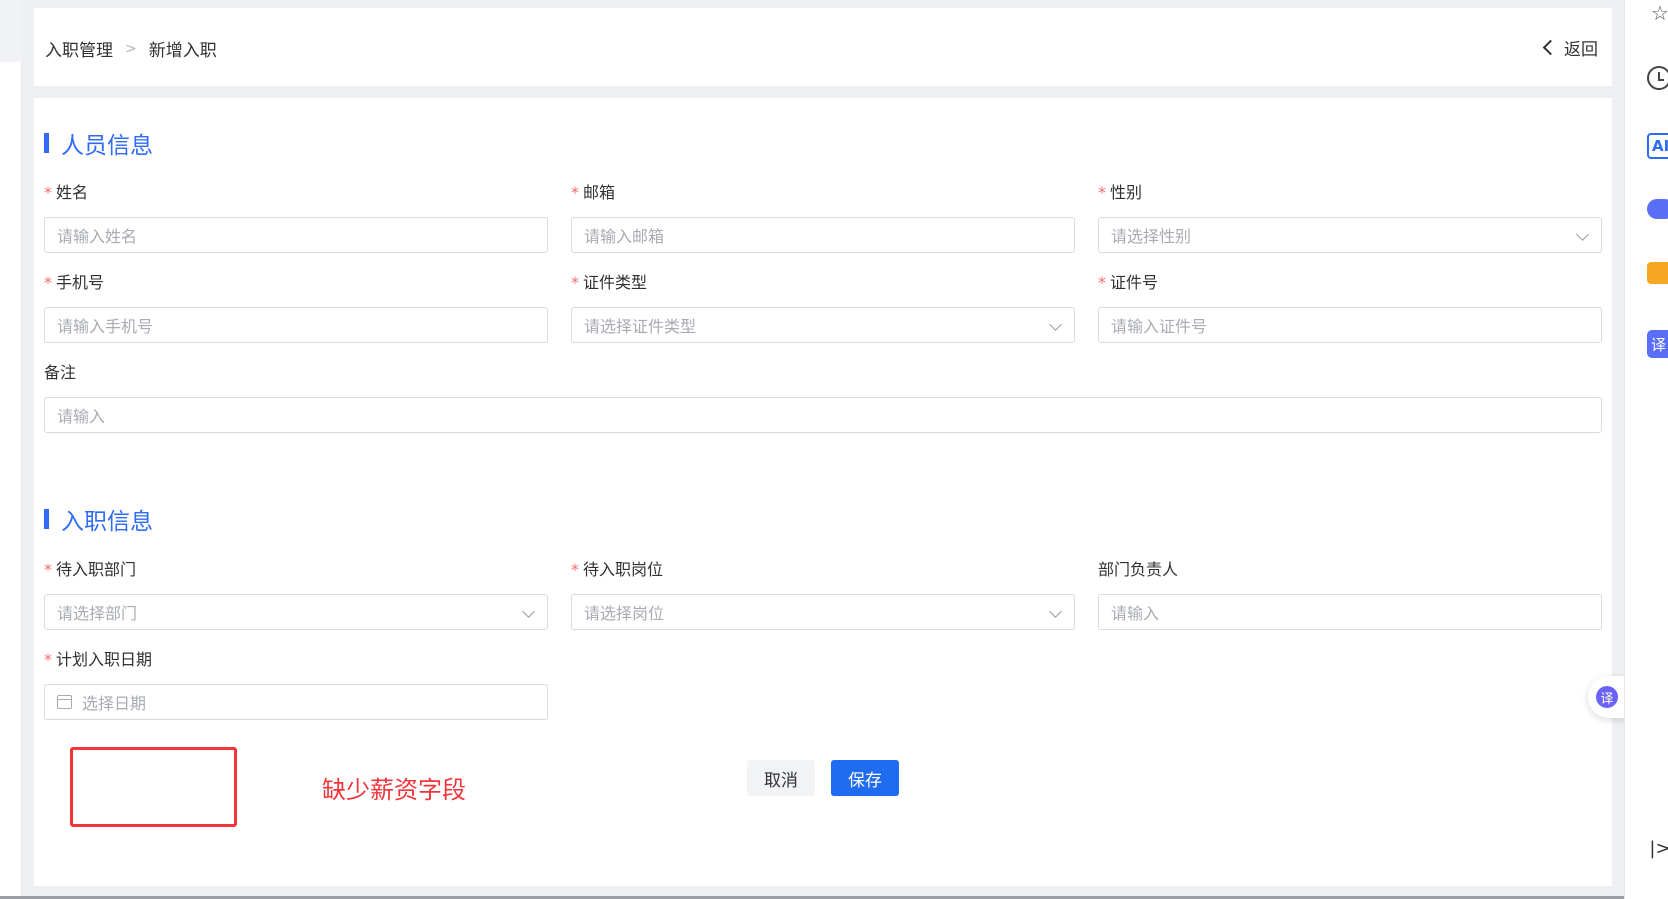 This screenshot has height=899, width=1668. What do you see at coordinates (153, 787) in the screenshot?
I see `annotation-highlight-box` at bounding box center [153, 787].